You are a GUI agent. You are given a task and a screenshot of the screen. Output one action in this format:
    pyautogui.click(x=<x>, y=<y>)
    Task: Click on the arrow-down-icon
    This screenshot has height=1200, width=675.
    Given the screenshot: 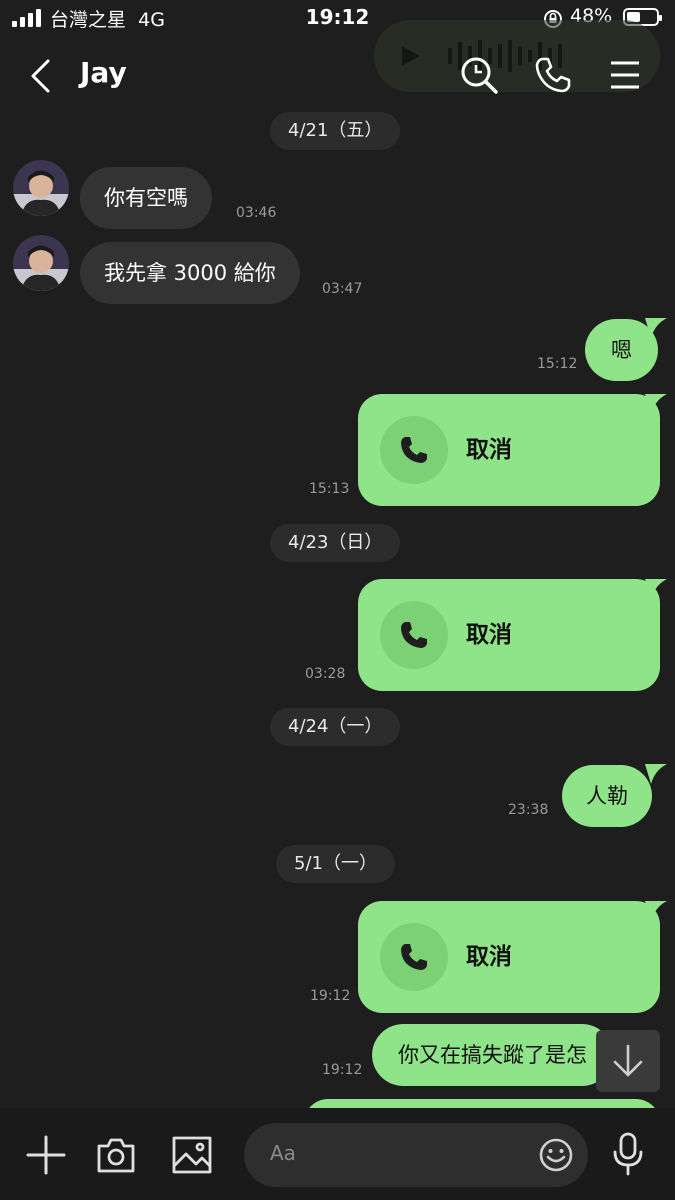 What is the action you would take?
    pyautogui.click(x=628, y=1060)
    